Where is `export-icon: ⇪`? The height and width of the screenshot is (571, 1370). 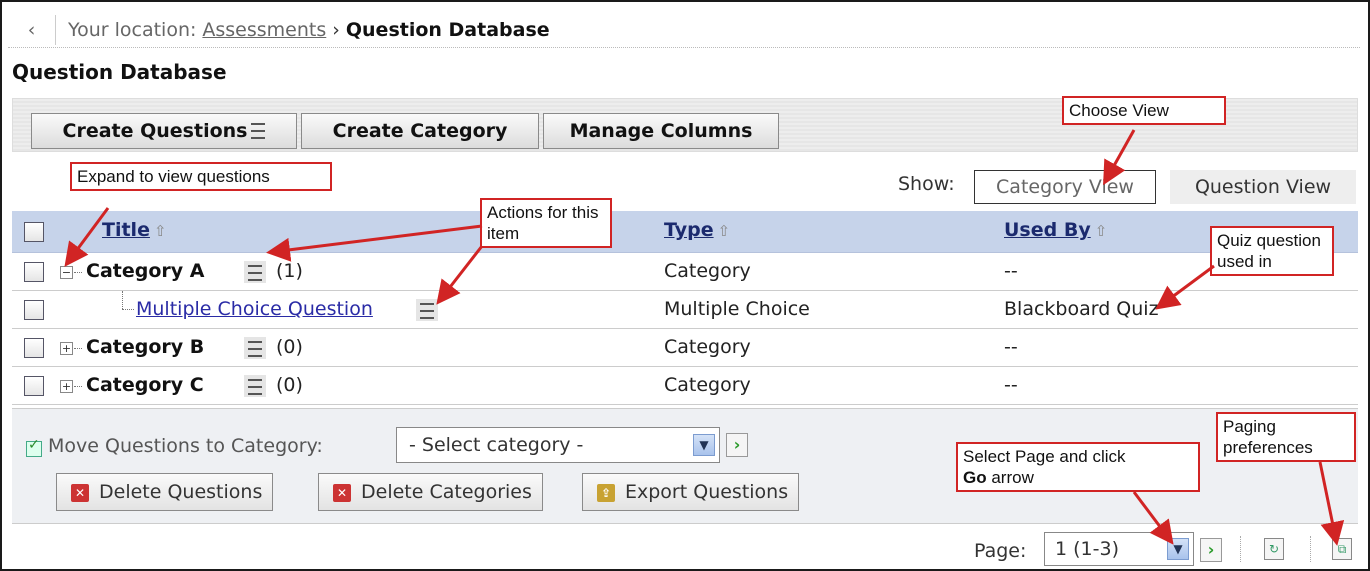 export-icon: ⇪ is located at coordinates (606, 493).